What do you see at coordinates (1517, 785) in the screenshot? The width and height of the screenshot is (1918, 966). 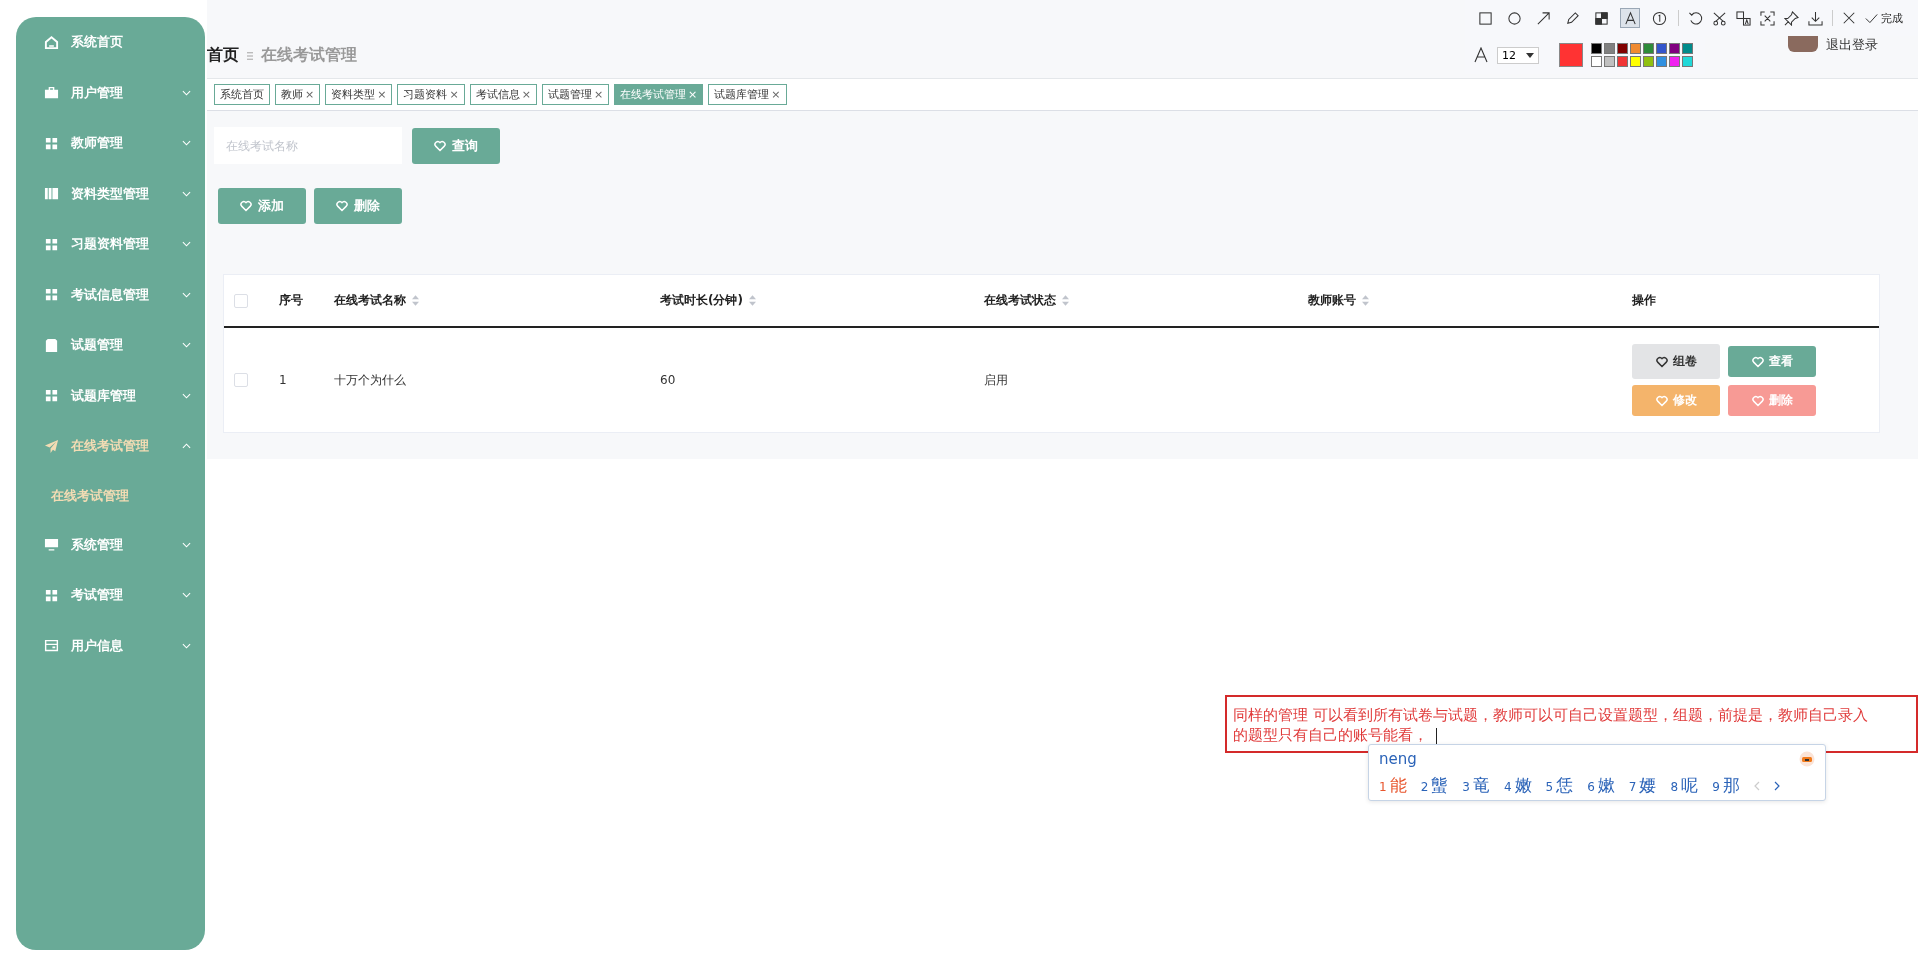 I see `ime-candidate: 4 嫩` at bounding box center [1517, 785].